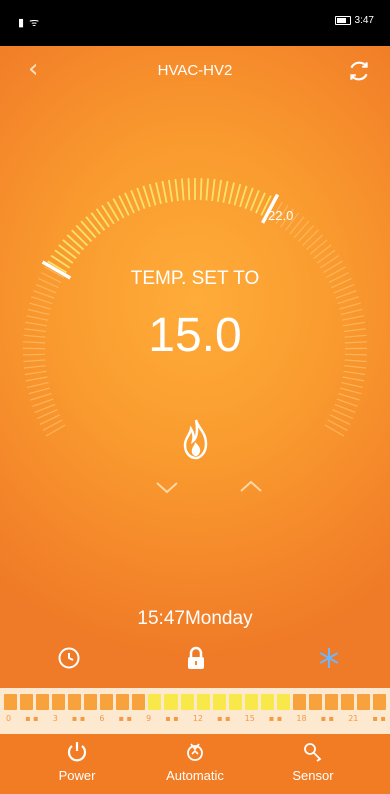 This screenshot has width=390, height=794. Describe the element at coordinates (9, 718) in the screenshot. I see `timeline-tick-label: 0` at that location.